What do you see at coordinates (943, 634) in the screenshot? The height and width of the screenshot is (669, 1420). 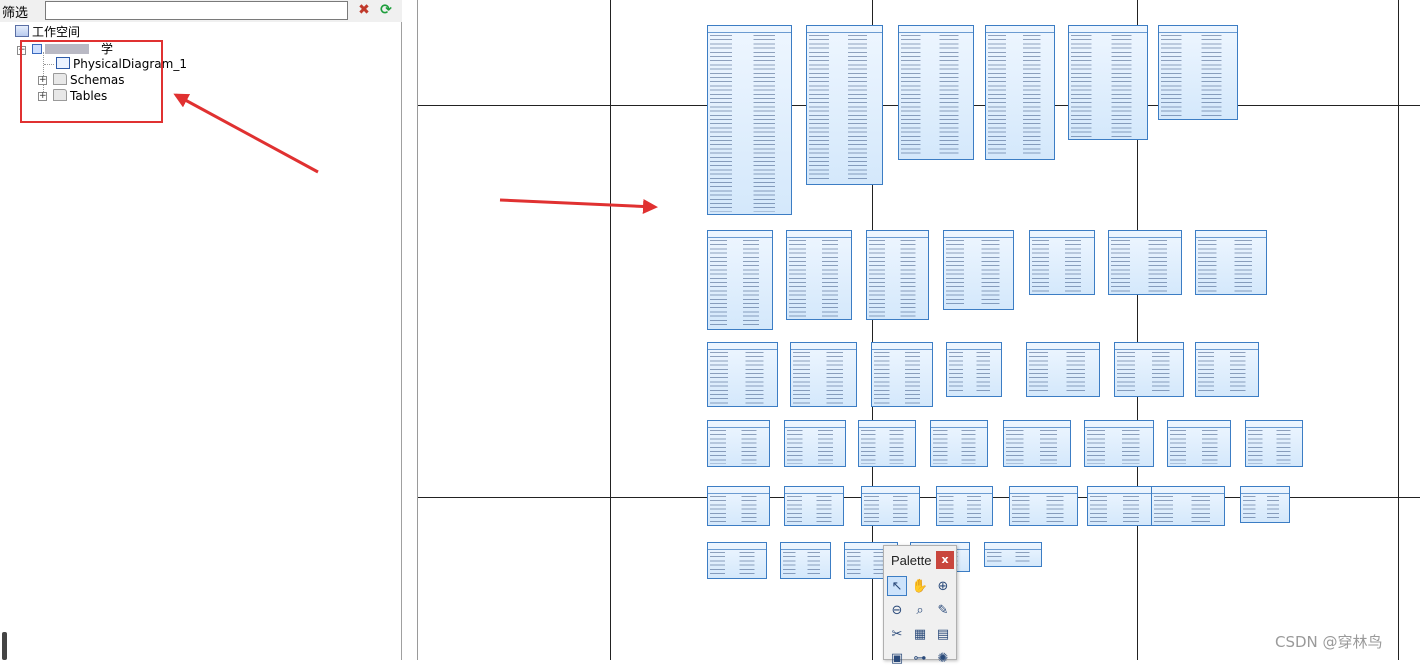 I see `table-tool: ▤` at bounding box center [943, 634].